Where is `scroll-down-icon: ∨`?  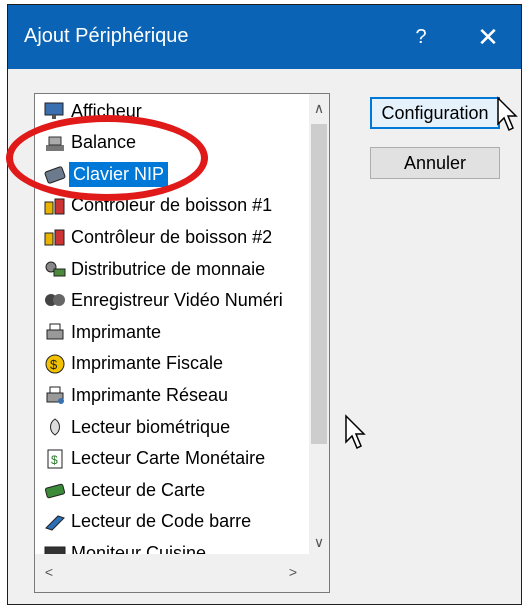
scroll-down-icon: ∨ is located at coordinates (319, 542).